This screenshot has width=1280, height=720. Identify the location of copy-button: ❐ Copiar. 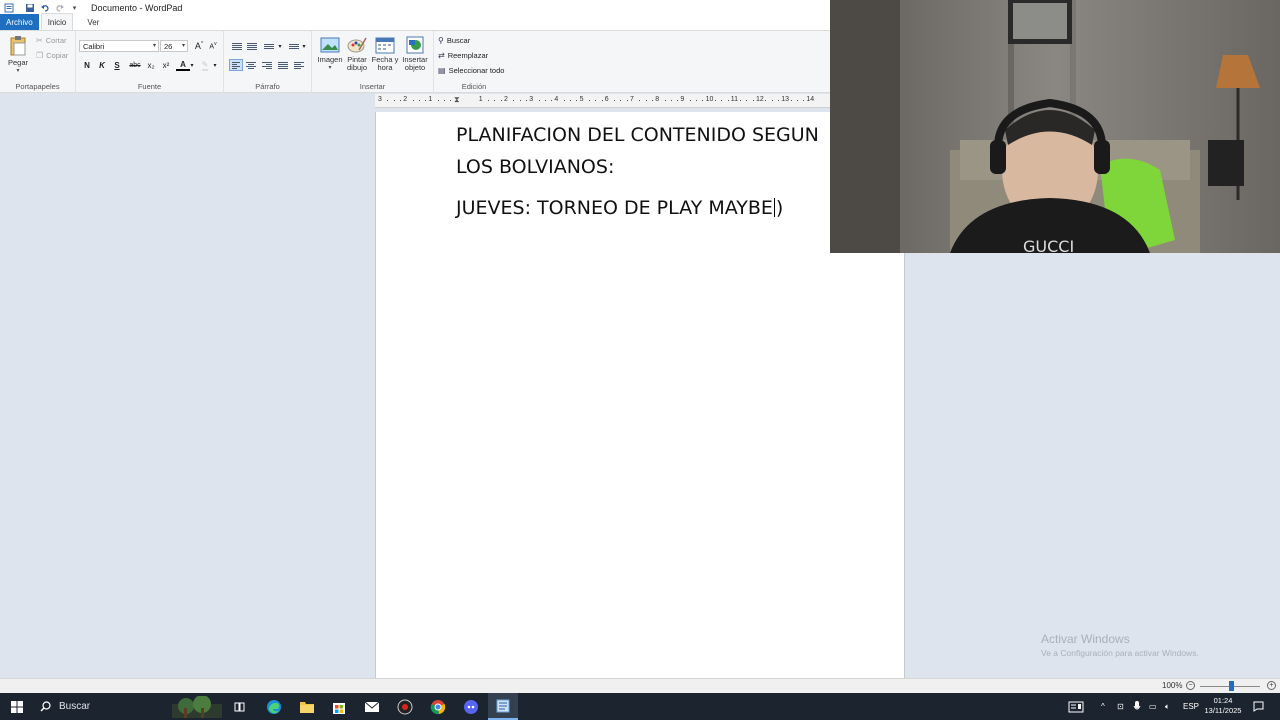
(52, 55).